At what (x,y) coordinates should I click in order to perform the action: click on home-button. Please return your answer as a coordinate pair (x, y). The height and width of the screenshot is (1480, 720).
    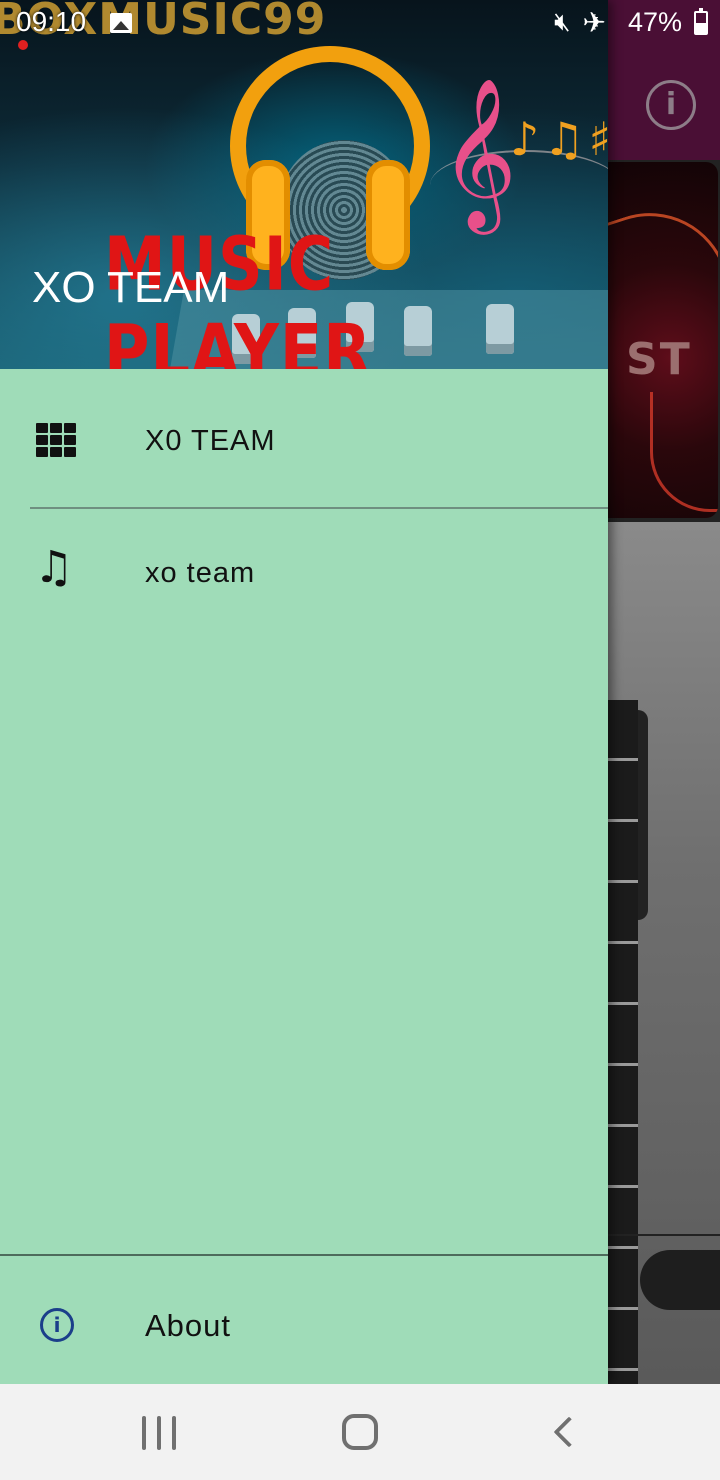
    Looking at the image, I should click on (360, 1432).